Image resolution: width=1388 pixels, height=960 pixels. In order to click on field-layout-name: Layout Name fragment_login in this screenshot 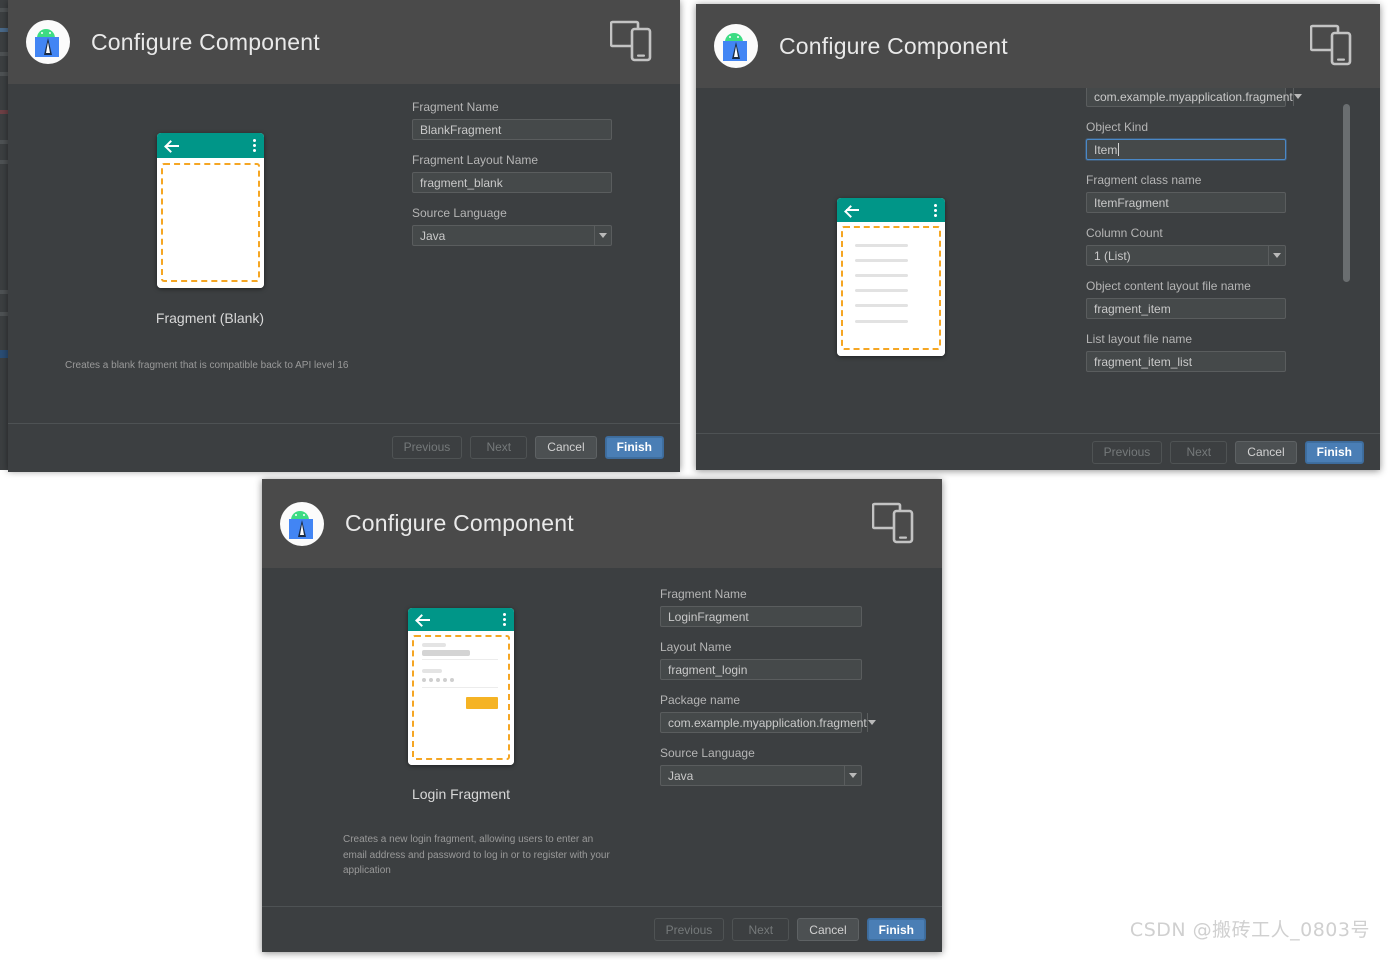, I will do `click(761, 660)`.